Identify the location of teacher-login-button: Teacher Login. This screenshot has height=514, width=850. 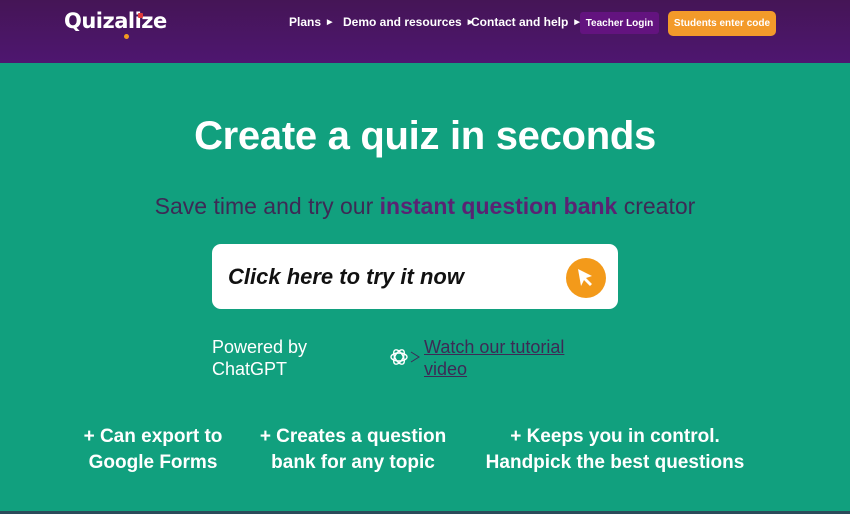
(619, 23).